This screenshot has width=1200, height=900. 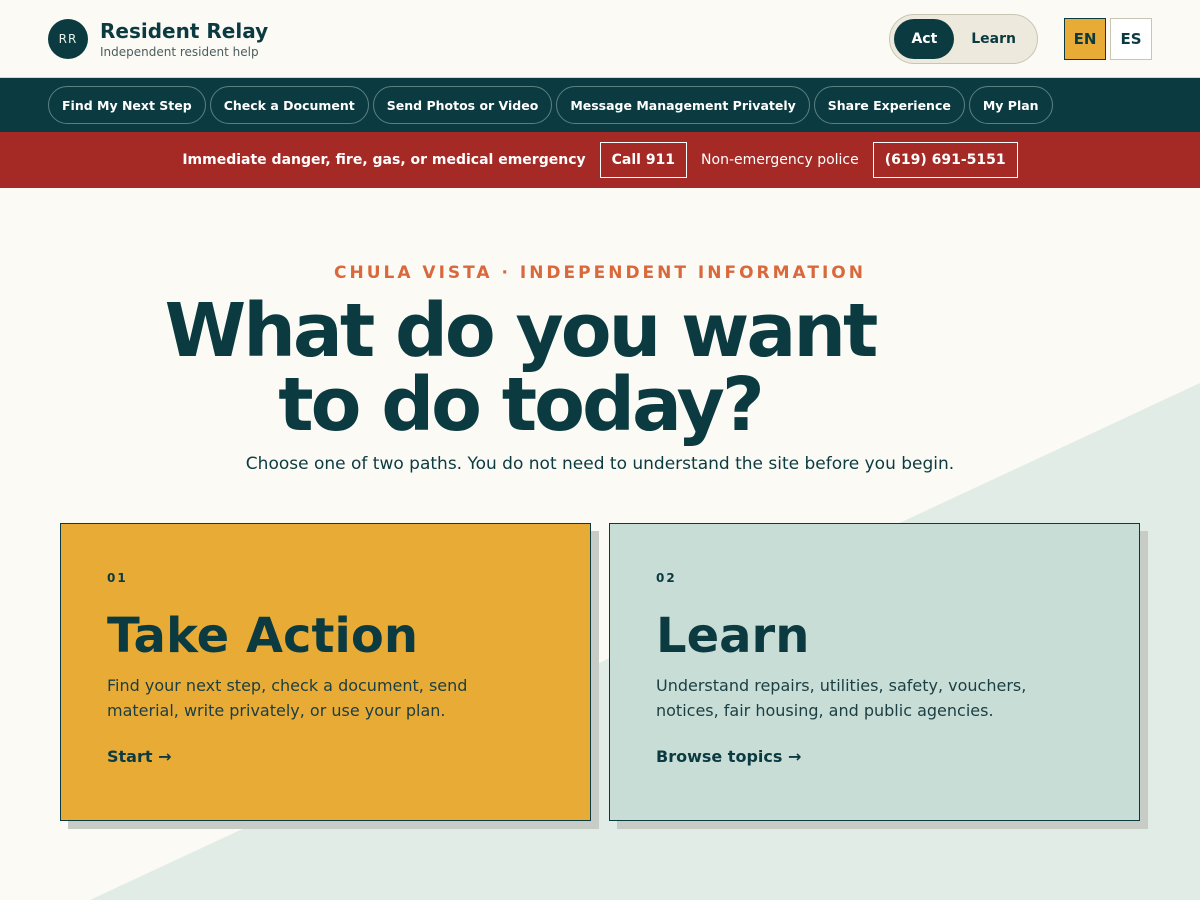 I want to click on nav-share-experience: Share Experience, so click(x=889, y=105).